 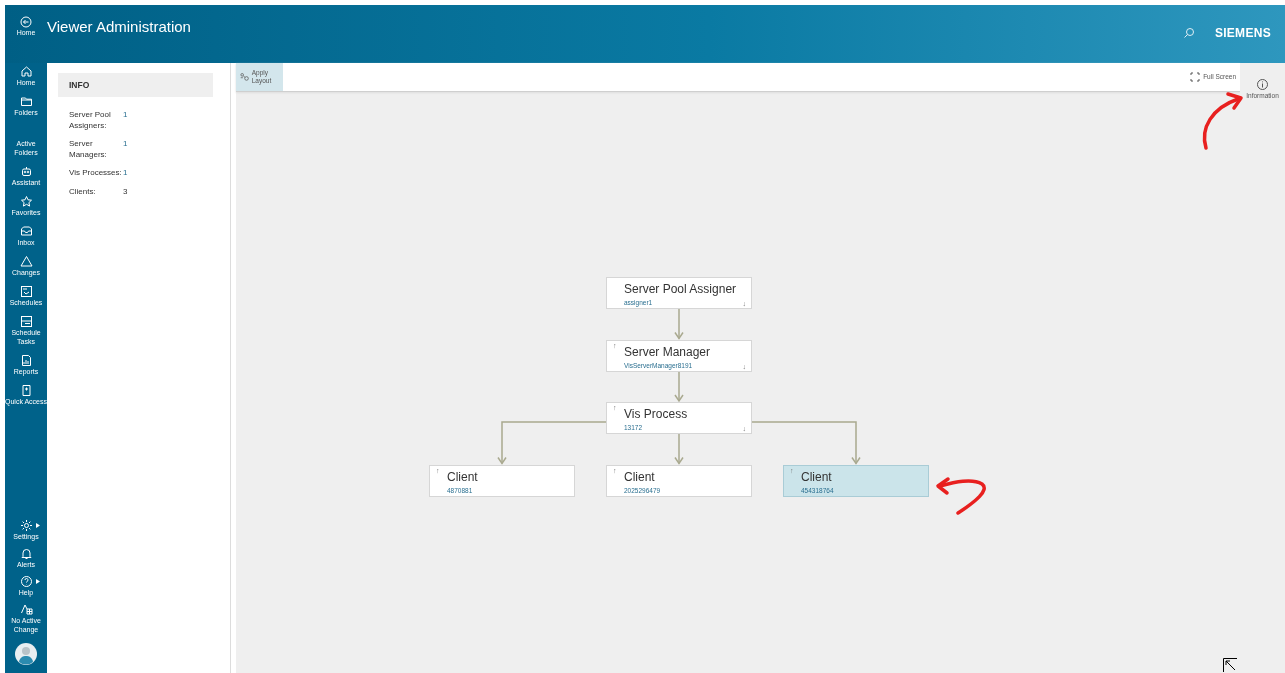 I want to click on collapse-icon, so click(x=1230, y=665).